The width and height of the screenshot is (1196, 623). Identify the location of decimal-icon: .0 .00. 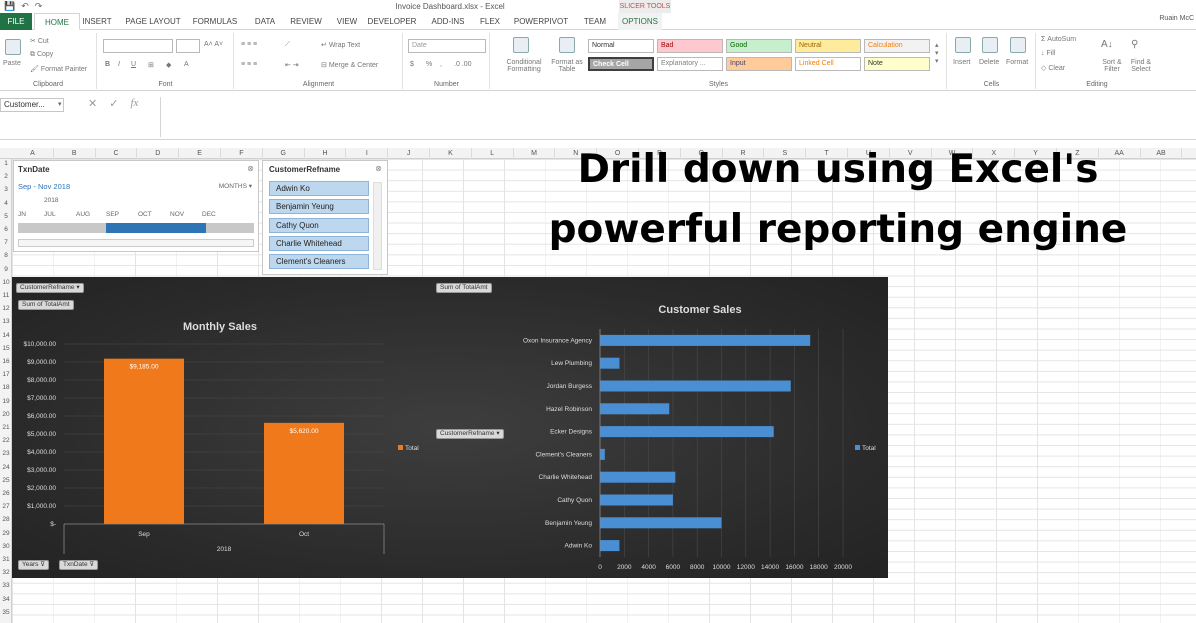
(463, 64).